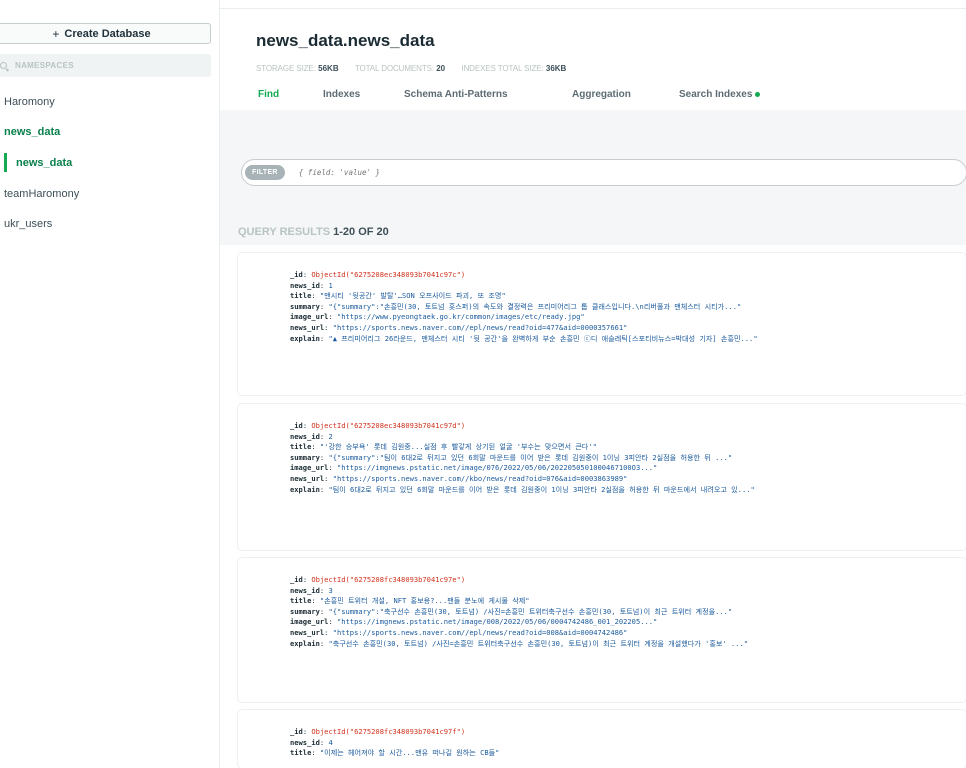  I want to click on create-database-label: Create Database, so click(107, 33).